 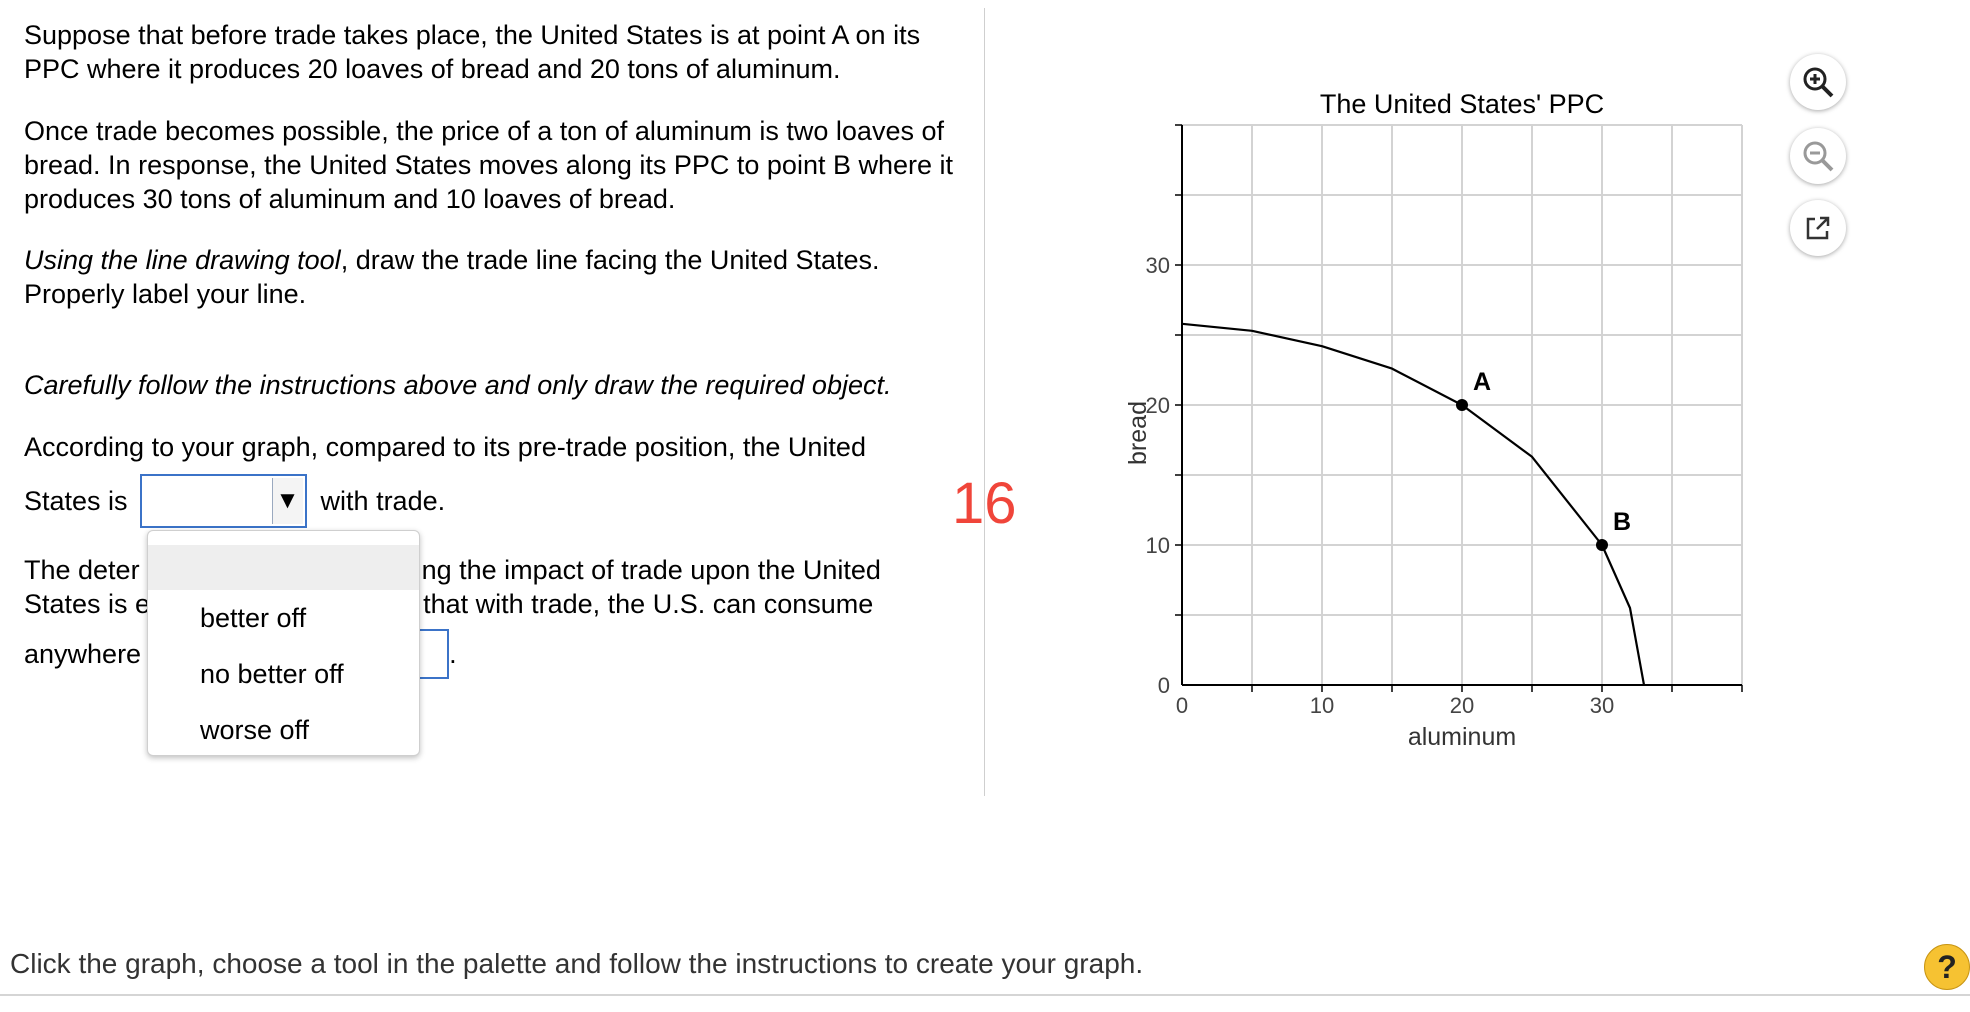 I want to click on panel-divider, so click(x=984, y=402).